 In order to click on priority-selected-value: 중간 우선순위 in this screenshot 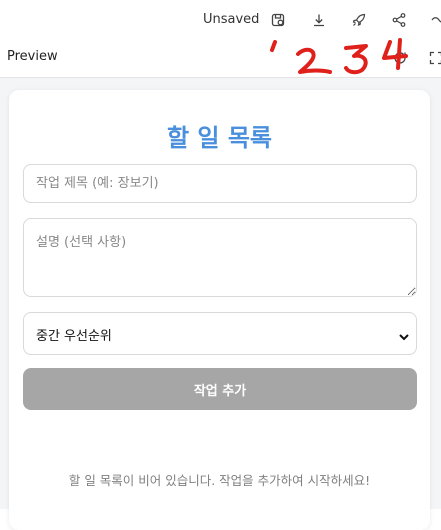, I will do `click(74, 336)`.